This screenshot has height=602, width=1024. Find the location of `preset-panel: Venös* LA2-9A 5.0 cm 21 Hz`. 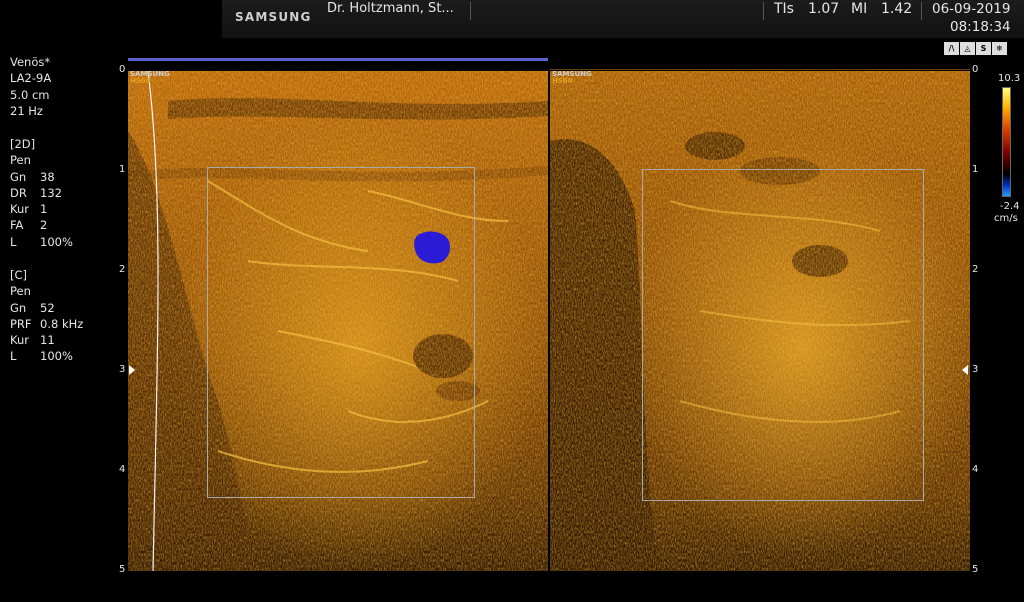

preset-panel: Venös* LA2-9A 5.0 cm 21 Hz is located at coordinates (30, 86).